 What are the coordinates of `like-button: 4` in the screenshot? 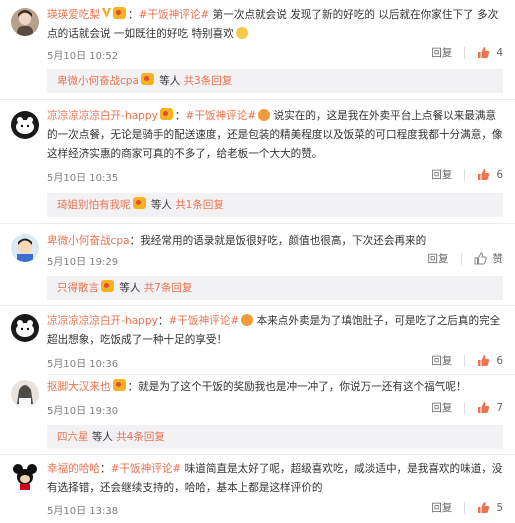 It's located at (490, 52).